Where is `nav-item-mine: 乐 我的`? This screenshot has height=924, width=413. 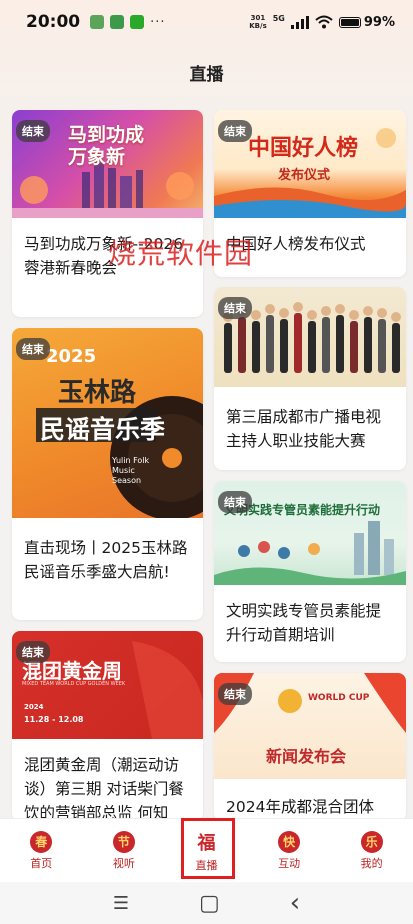 nav-item-mine: 乐 我的 is located at coordinates (372, 850).